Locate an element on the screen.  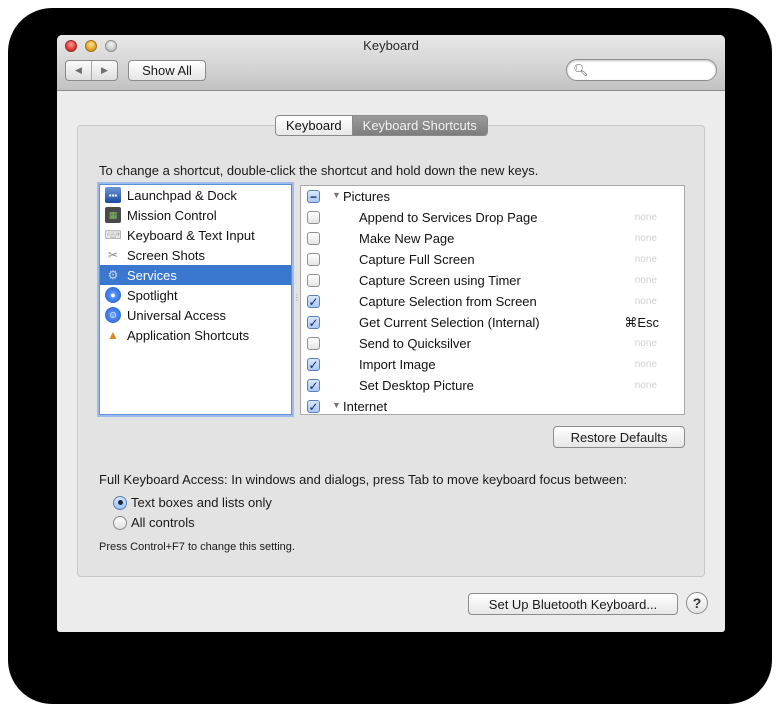
shortcut-row: Send to Quicksilver none is located at coordinates (492, 343).